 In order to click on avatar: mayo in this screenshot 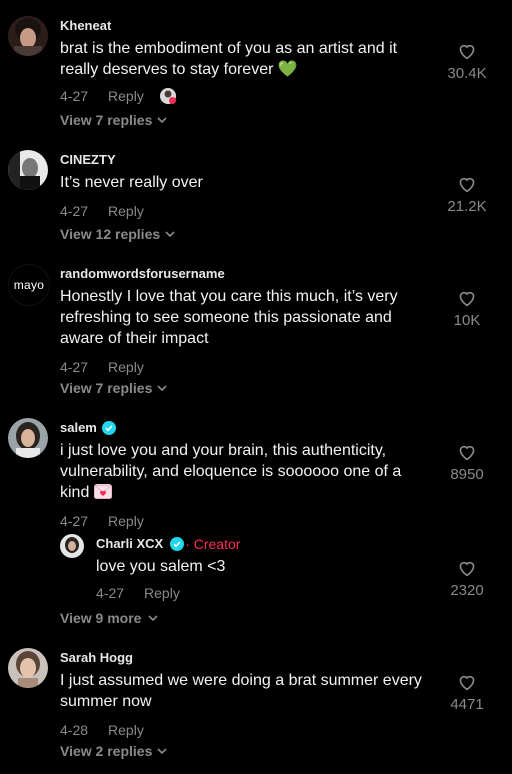, I will do `click(29, 285)`.